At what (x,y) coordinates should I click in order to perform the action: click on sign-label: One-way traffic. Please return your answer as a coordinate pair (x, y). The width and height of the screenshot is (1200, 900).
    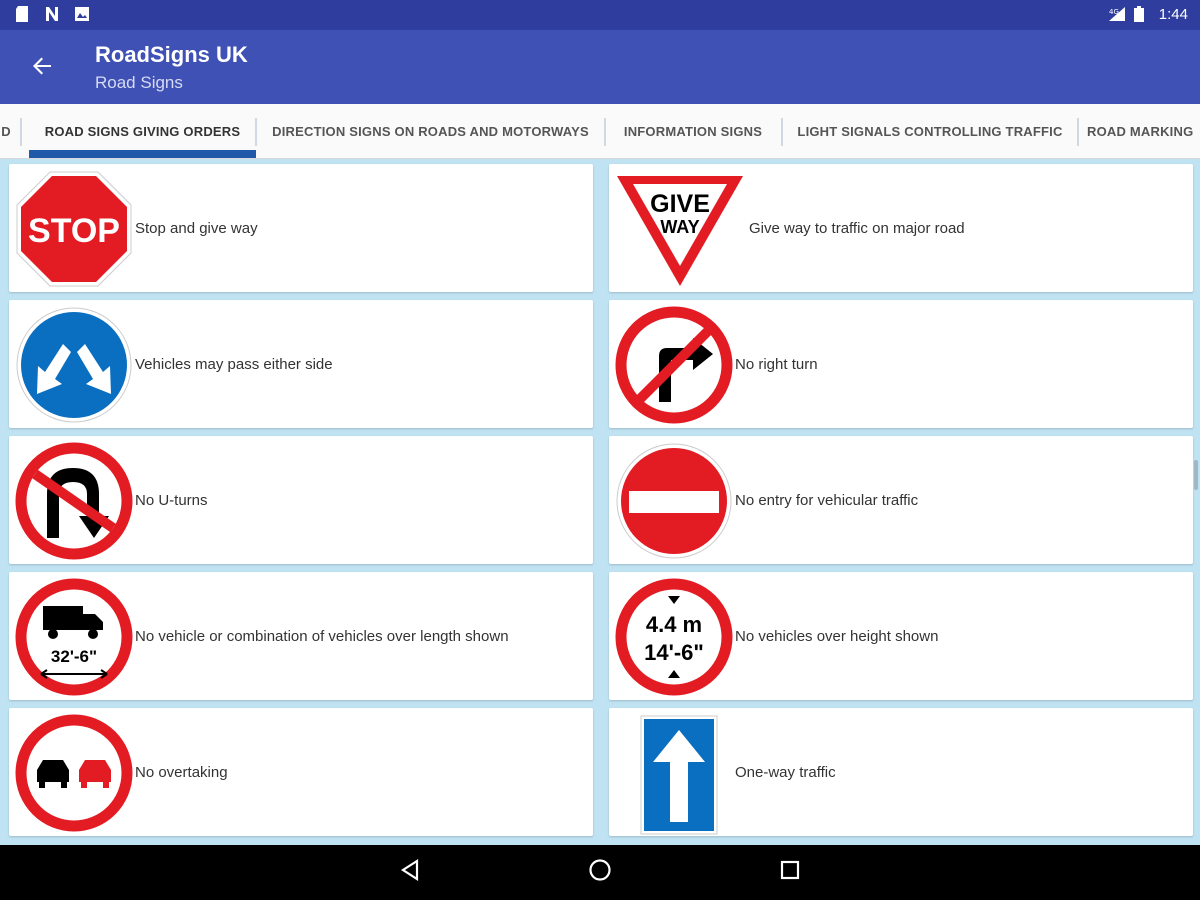
    Looking at the image, I should click on (785, 772).